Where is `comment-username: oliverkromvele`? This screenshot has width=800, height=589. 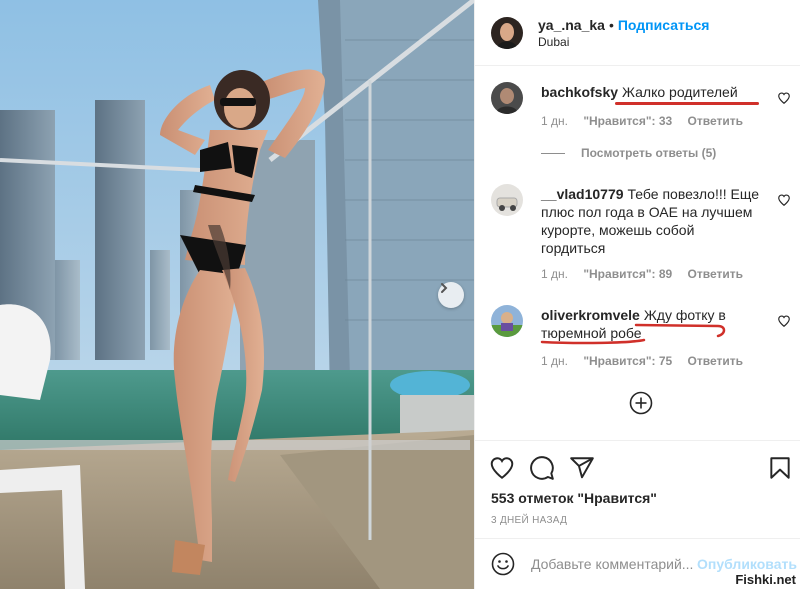
comment-username: oliverkromvele is located at coordinates (590, 315).